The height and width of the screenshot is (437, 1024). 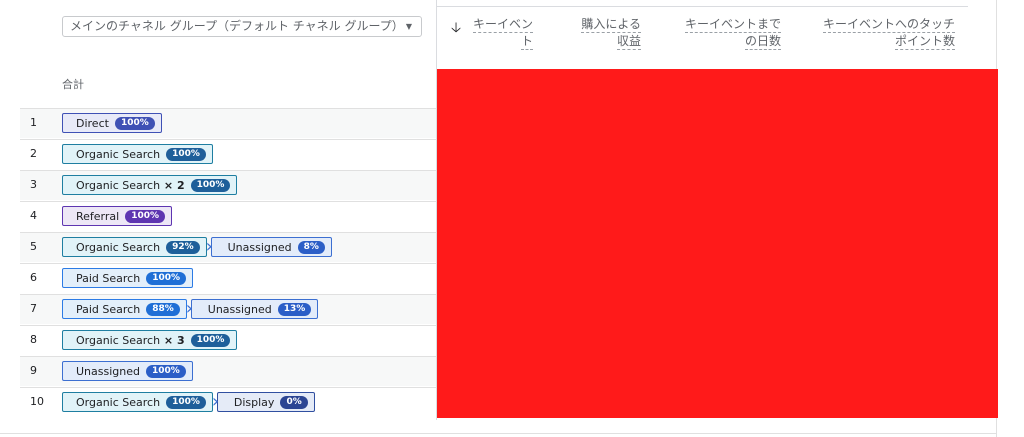 I want to click on metric-header-line2: ポイント数, so click(x=924, y=42).